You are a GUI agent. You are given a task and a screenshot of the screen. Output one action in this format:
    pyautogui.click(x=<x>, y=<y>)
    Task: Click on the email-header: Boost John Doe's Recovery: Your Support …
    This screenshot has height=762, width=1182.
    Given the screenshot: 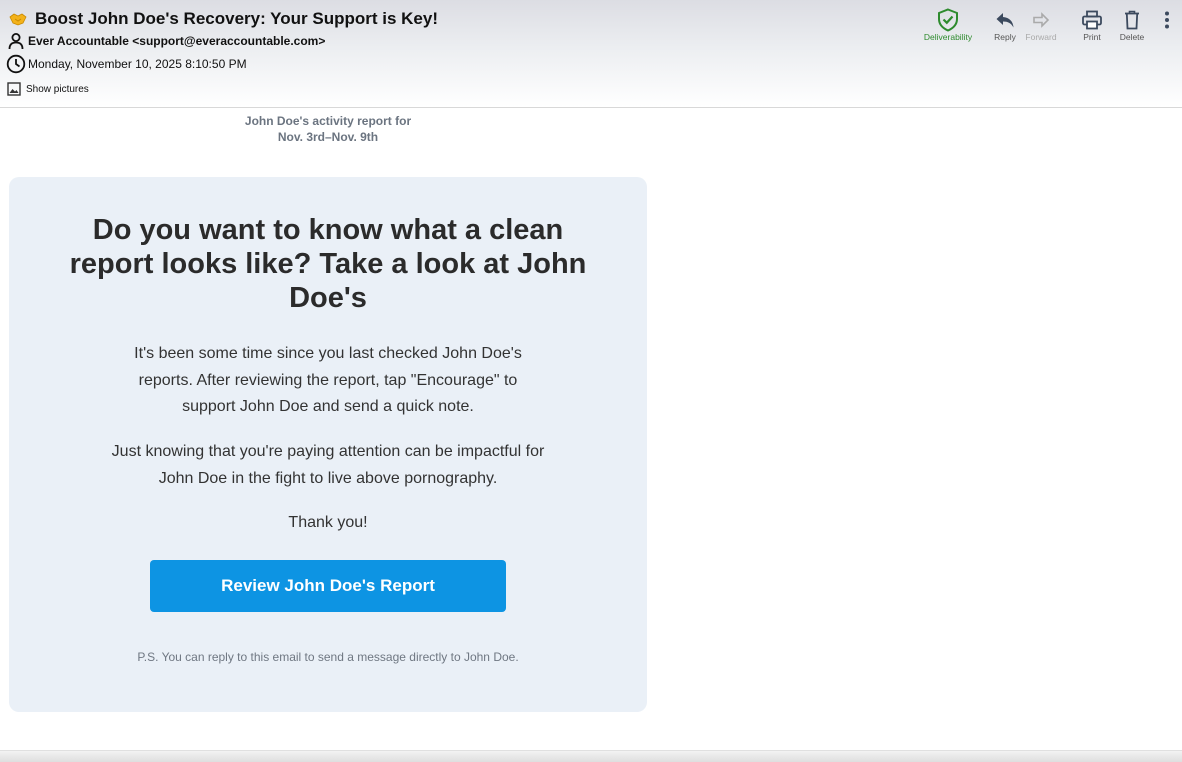 What is the action you would take?
    pyautogui.click(x=591, y=54)
    